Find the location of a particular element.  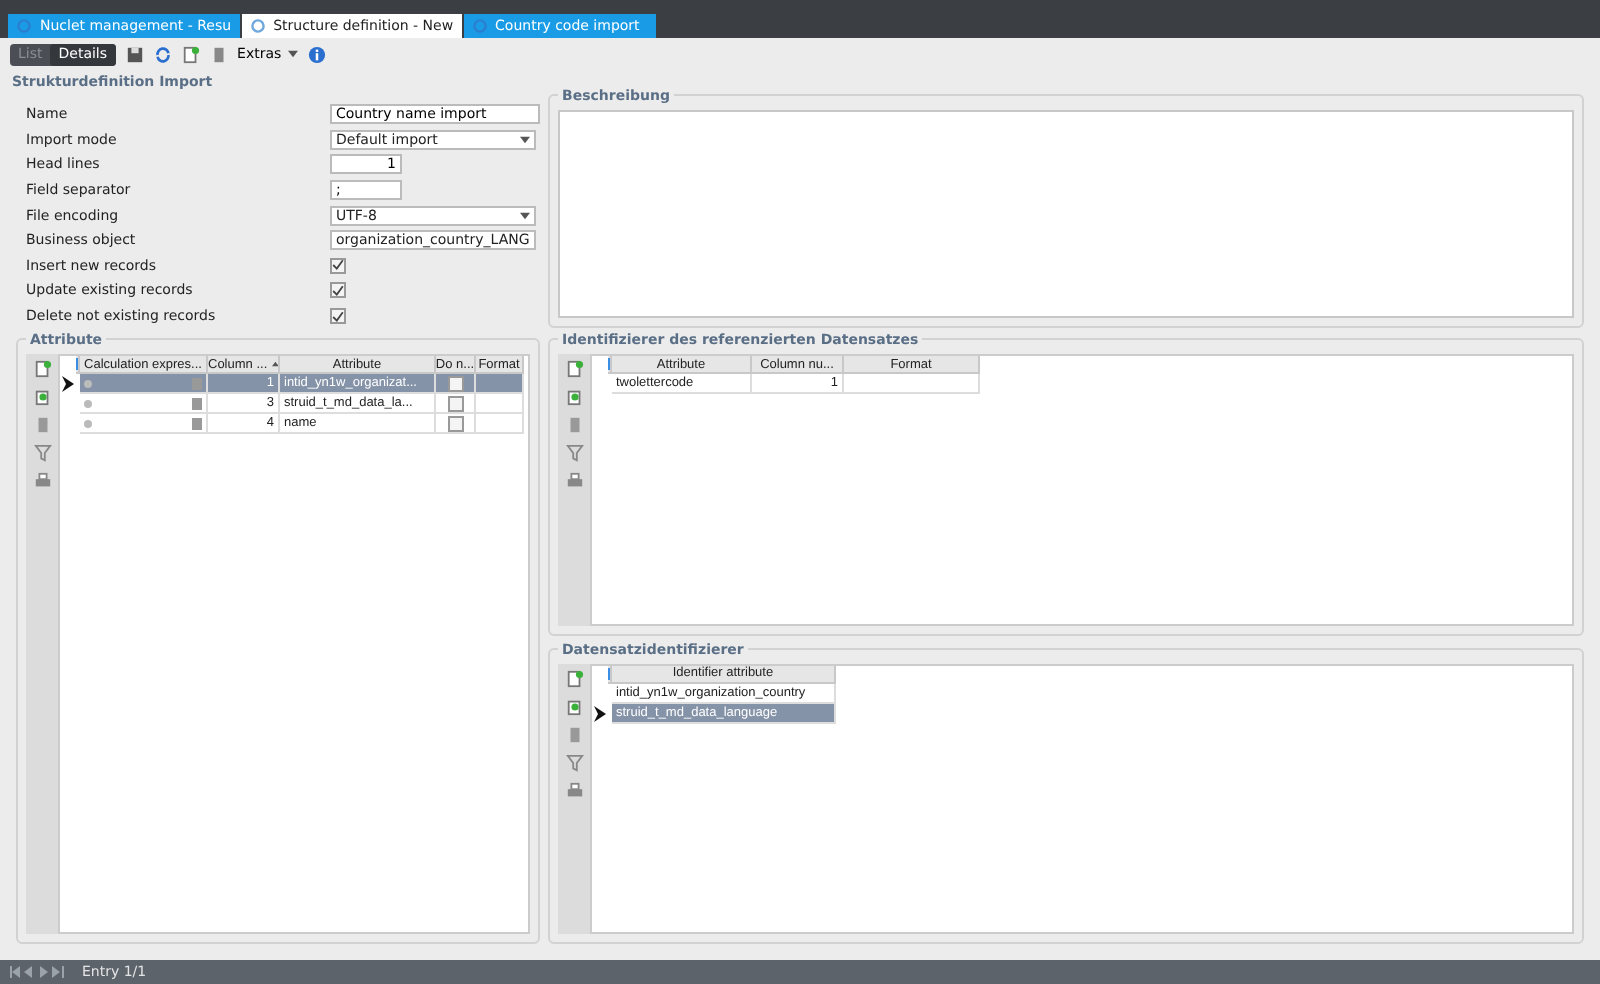

info-icon is located at coordinates (316, 54).